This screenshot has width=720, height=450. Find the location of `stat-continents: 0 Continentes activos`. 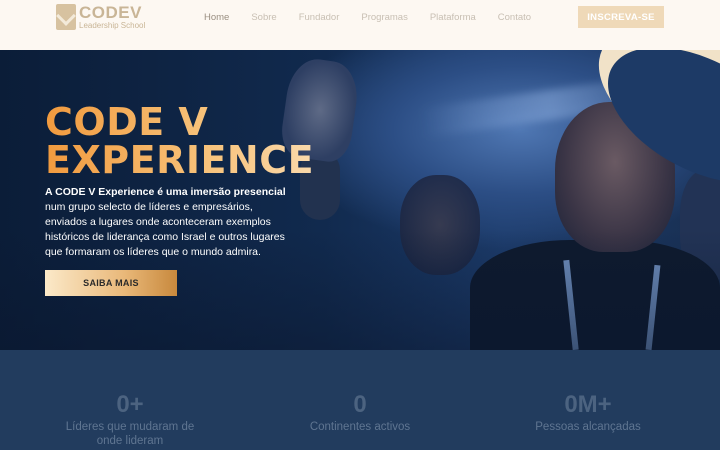

stat-continents: 0 Continentes activos is located at coordinates (360, 413).